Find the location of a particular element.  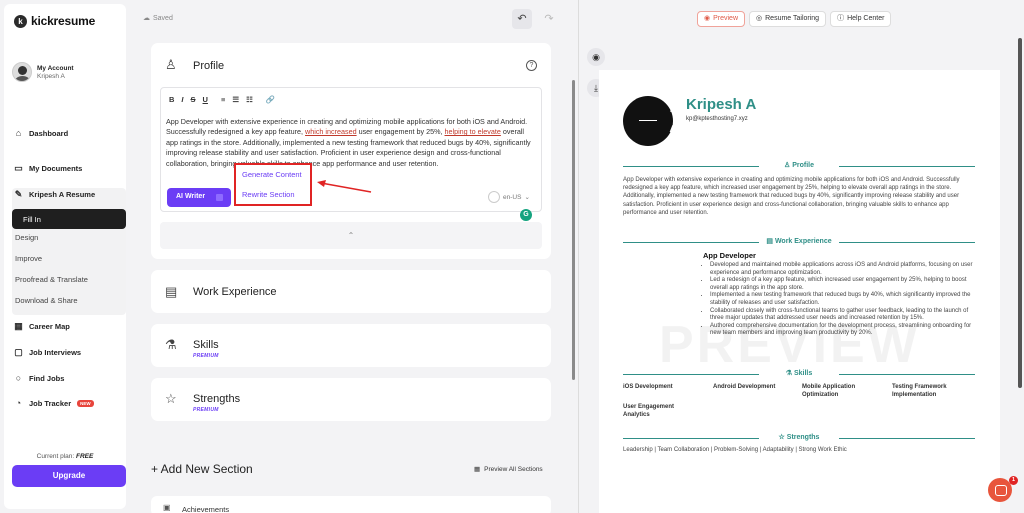

editor-scrollbar is located at coordinates (573, 230).